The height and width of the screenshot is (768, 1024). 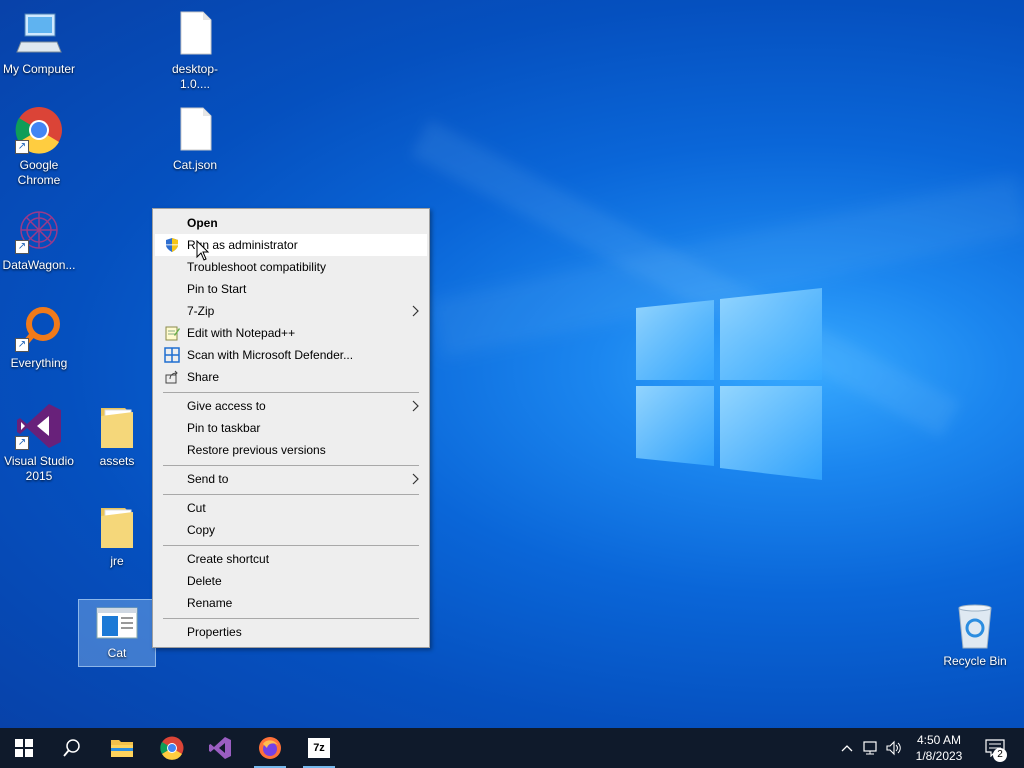 What do you see at coordinates (195, 165) in the screenshot?
I see `desktop-icon-label: Cat.json` at bounding box center [195, 165].